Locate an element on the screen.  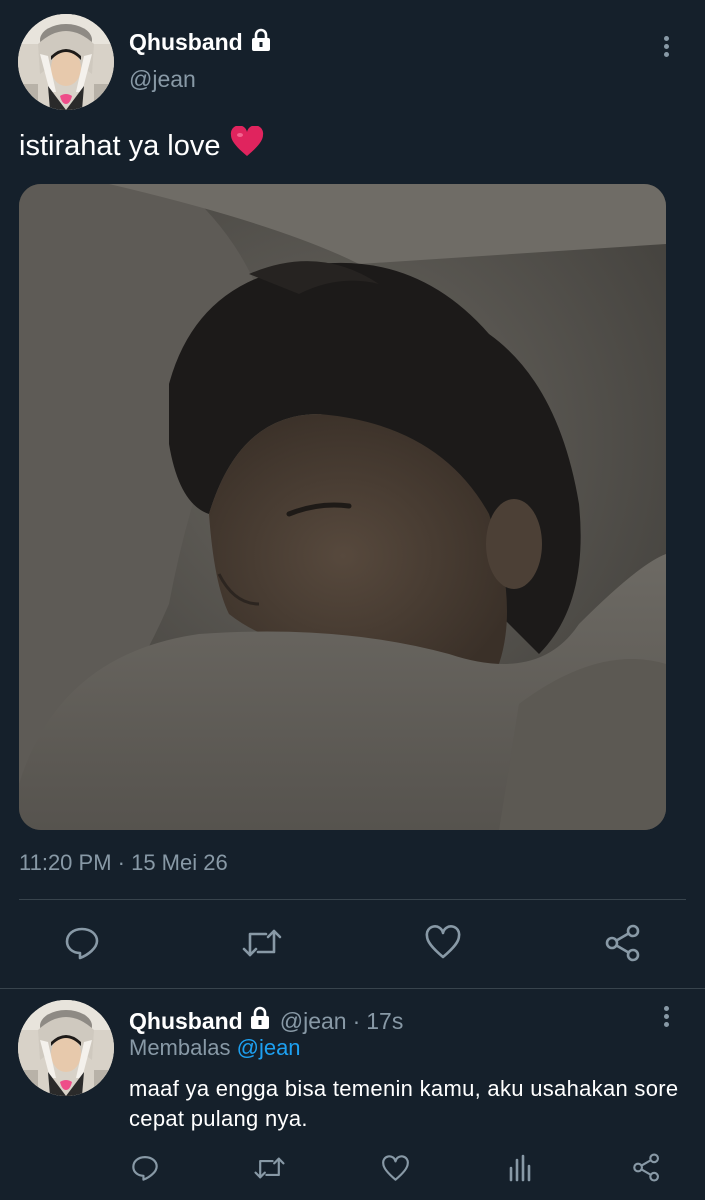
retweet-button is located at coordinates (262, 943).